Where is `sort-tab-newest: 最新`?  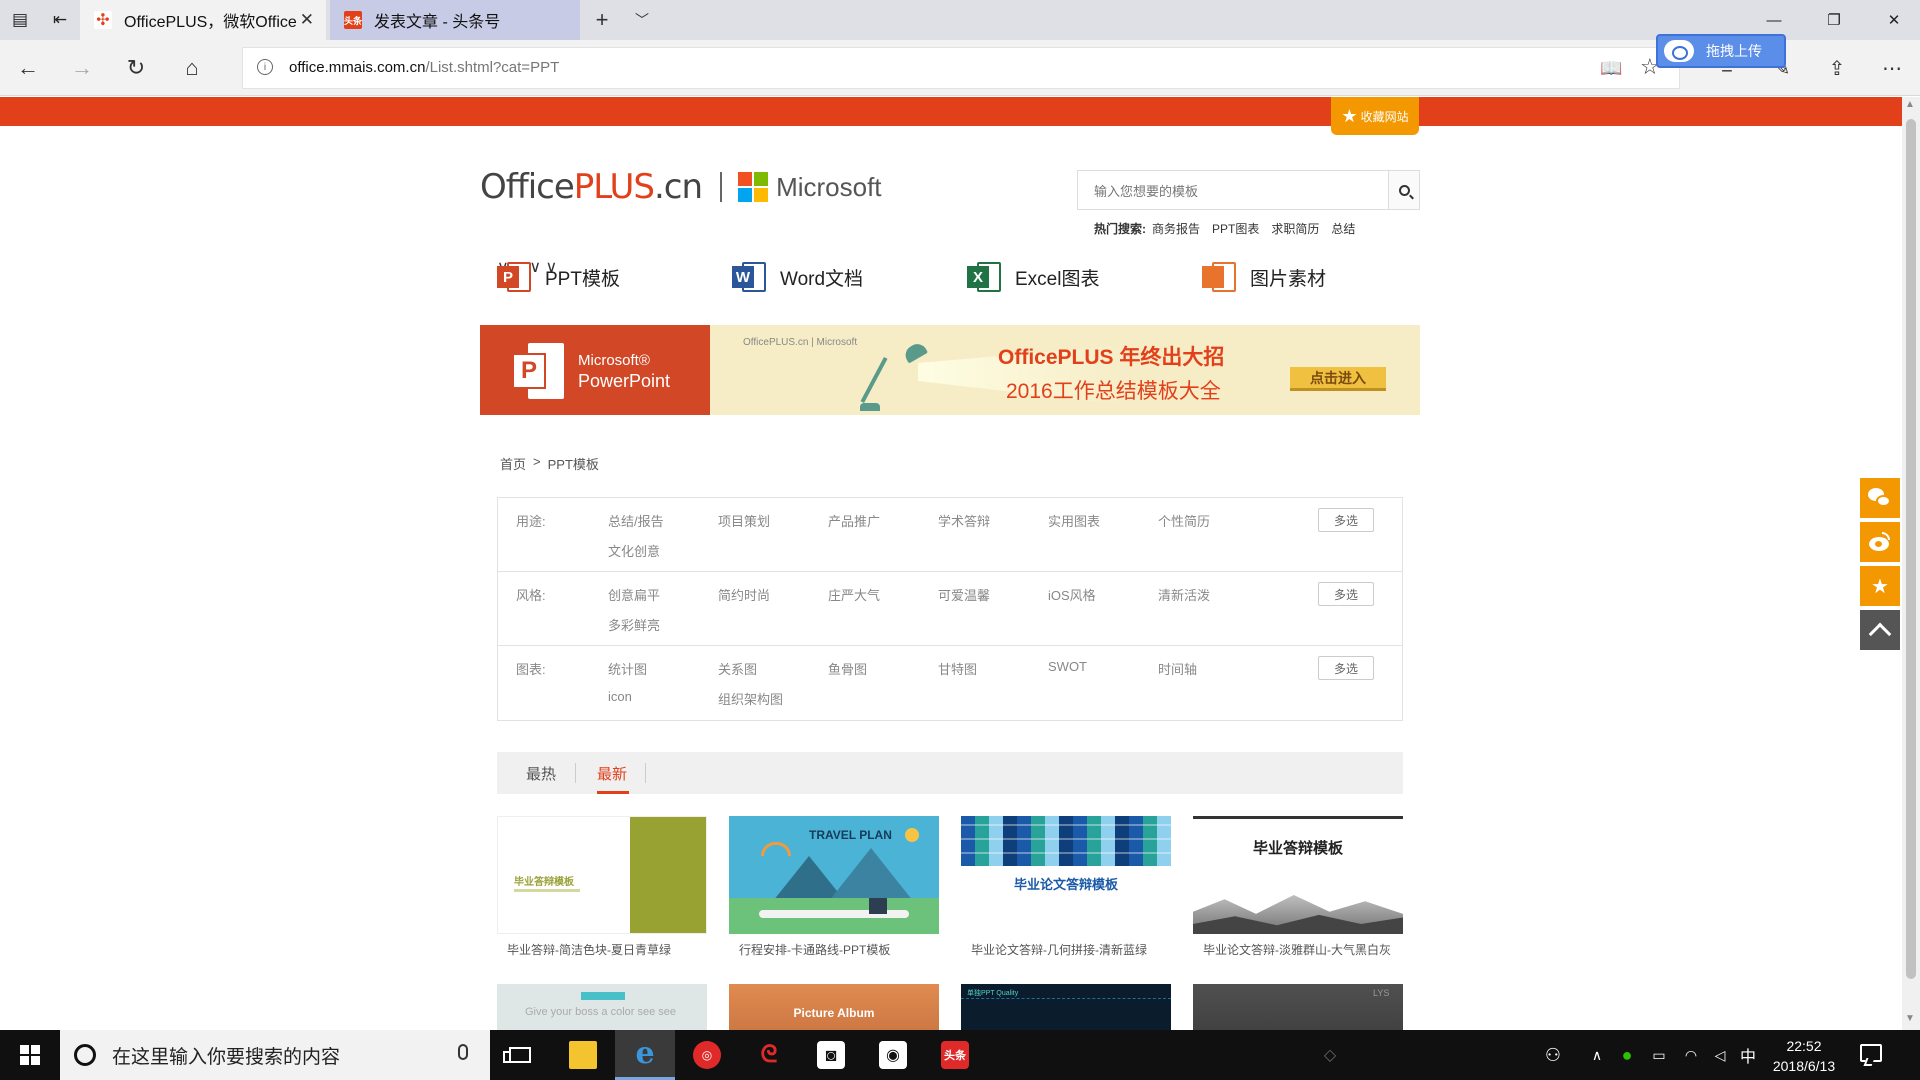 sort-tab-newest: 最新 is located at coordinates (612, 773).